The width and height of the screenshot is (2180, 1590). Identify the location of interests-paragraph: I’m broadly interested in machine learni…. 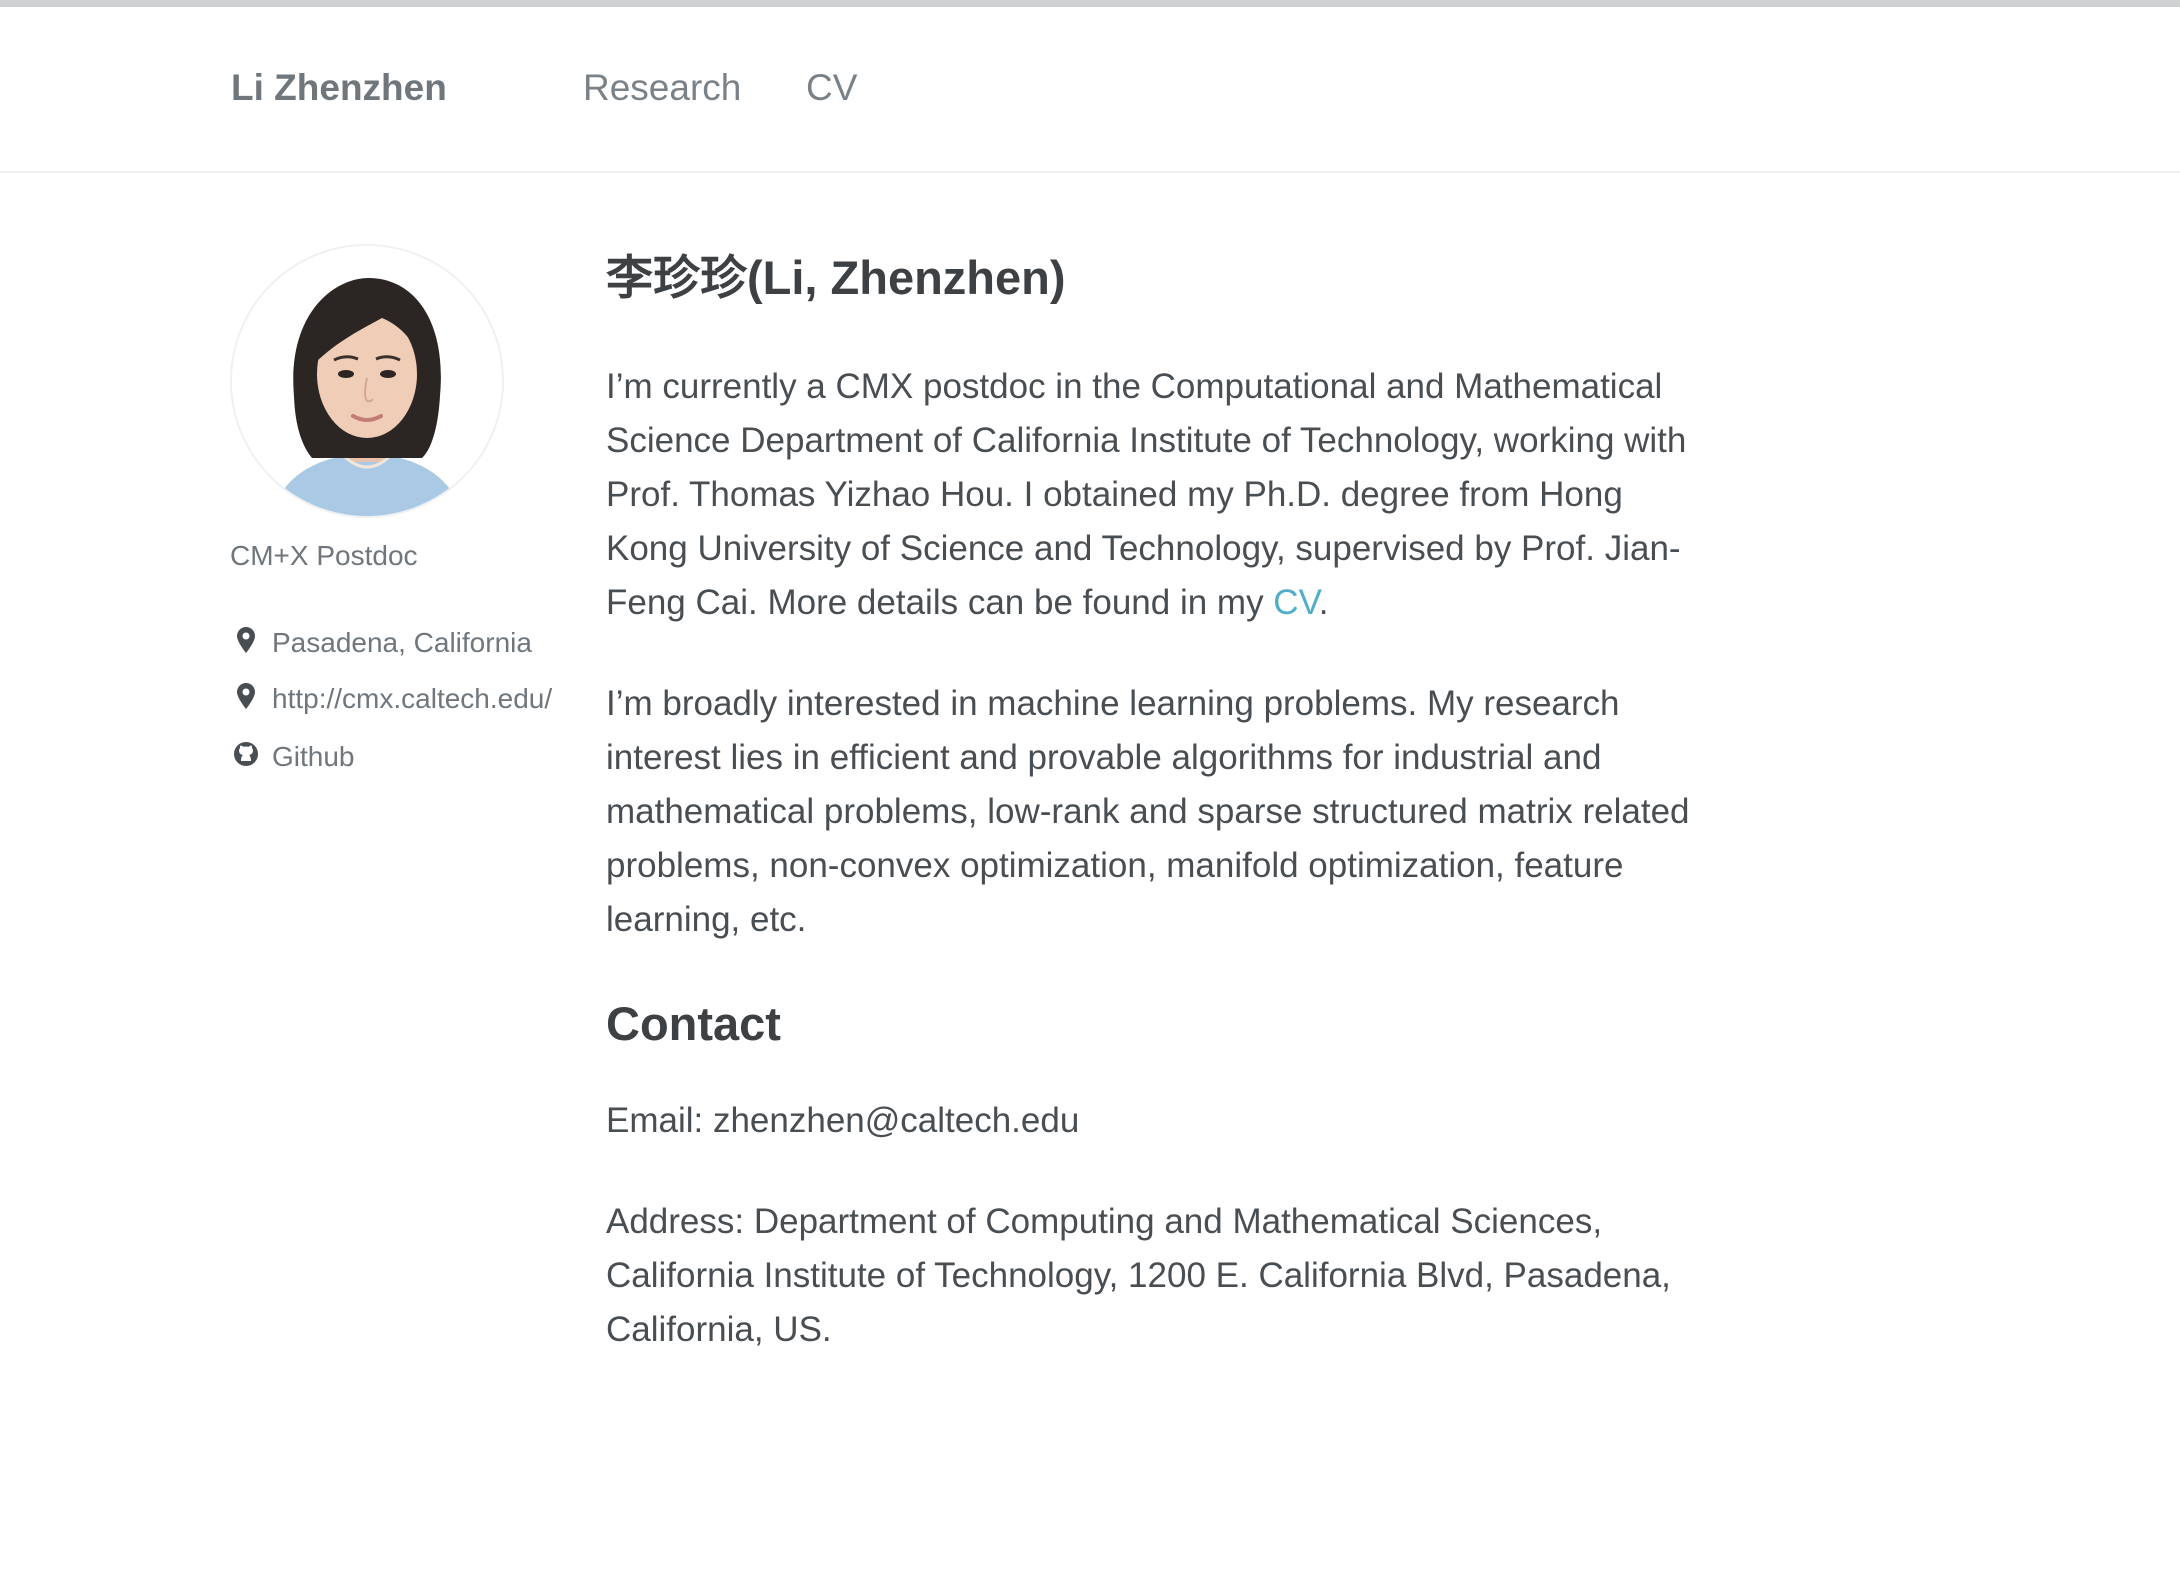
(1148, 811).